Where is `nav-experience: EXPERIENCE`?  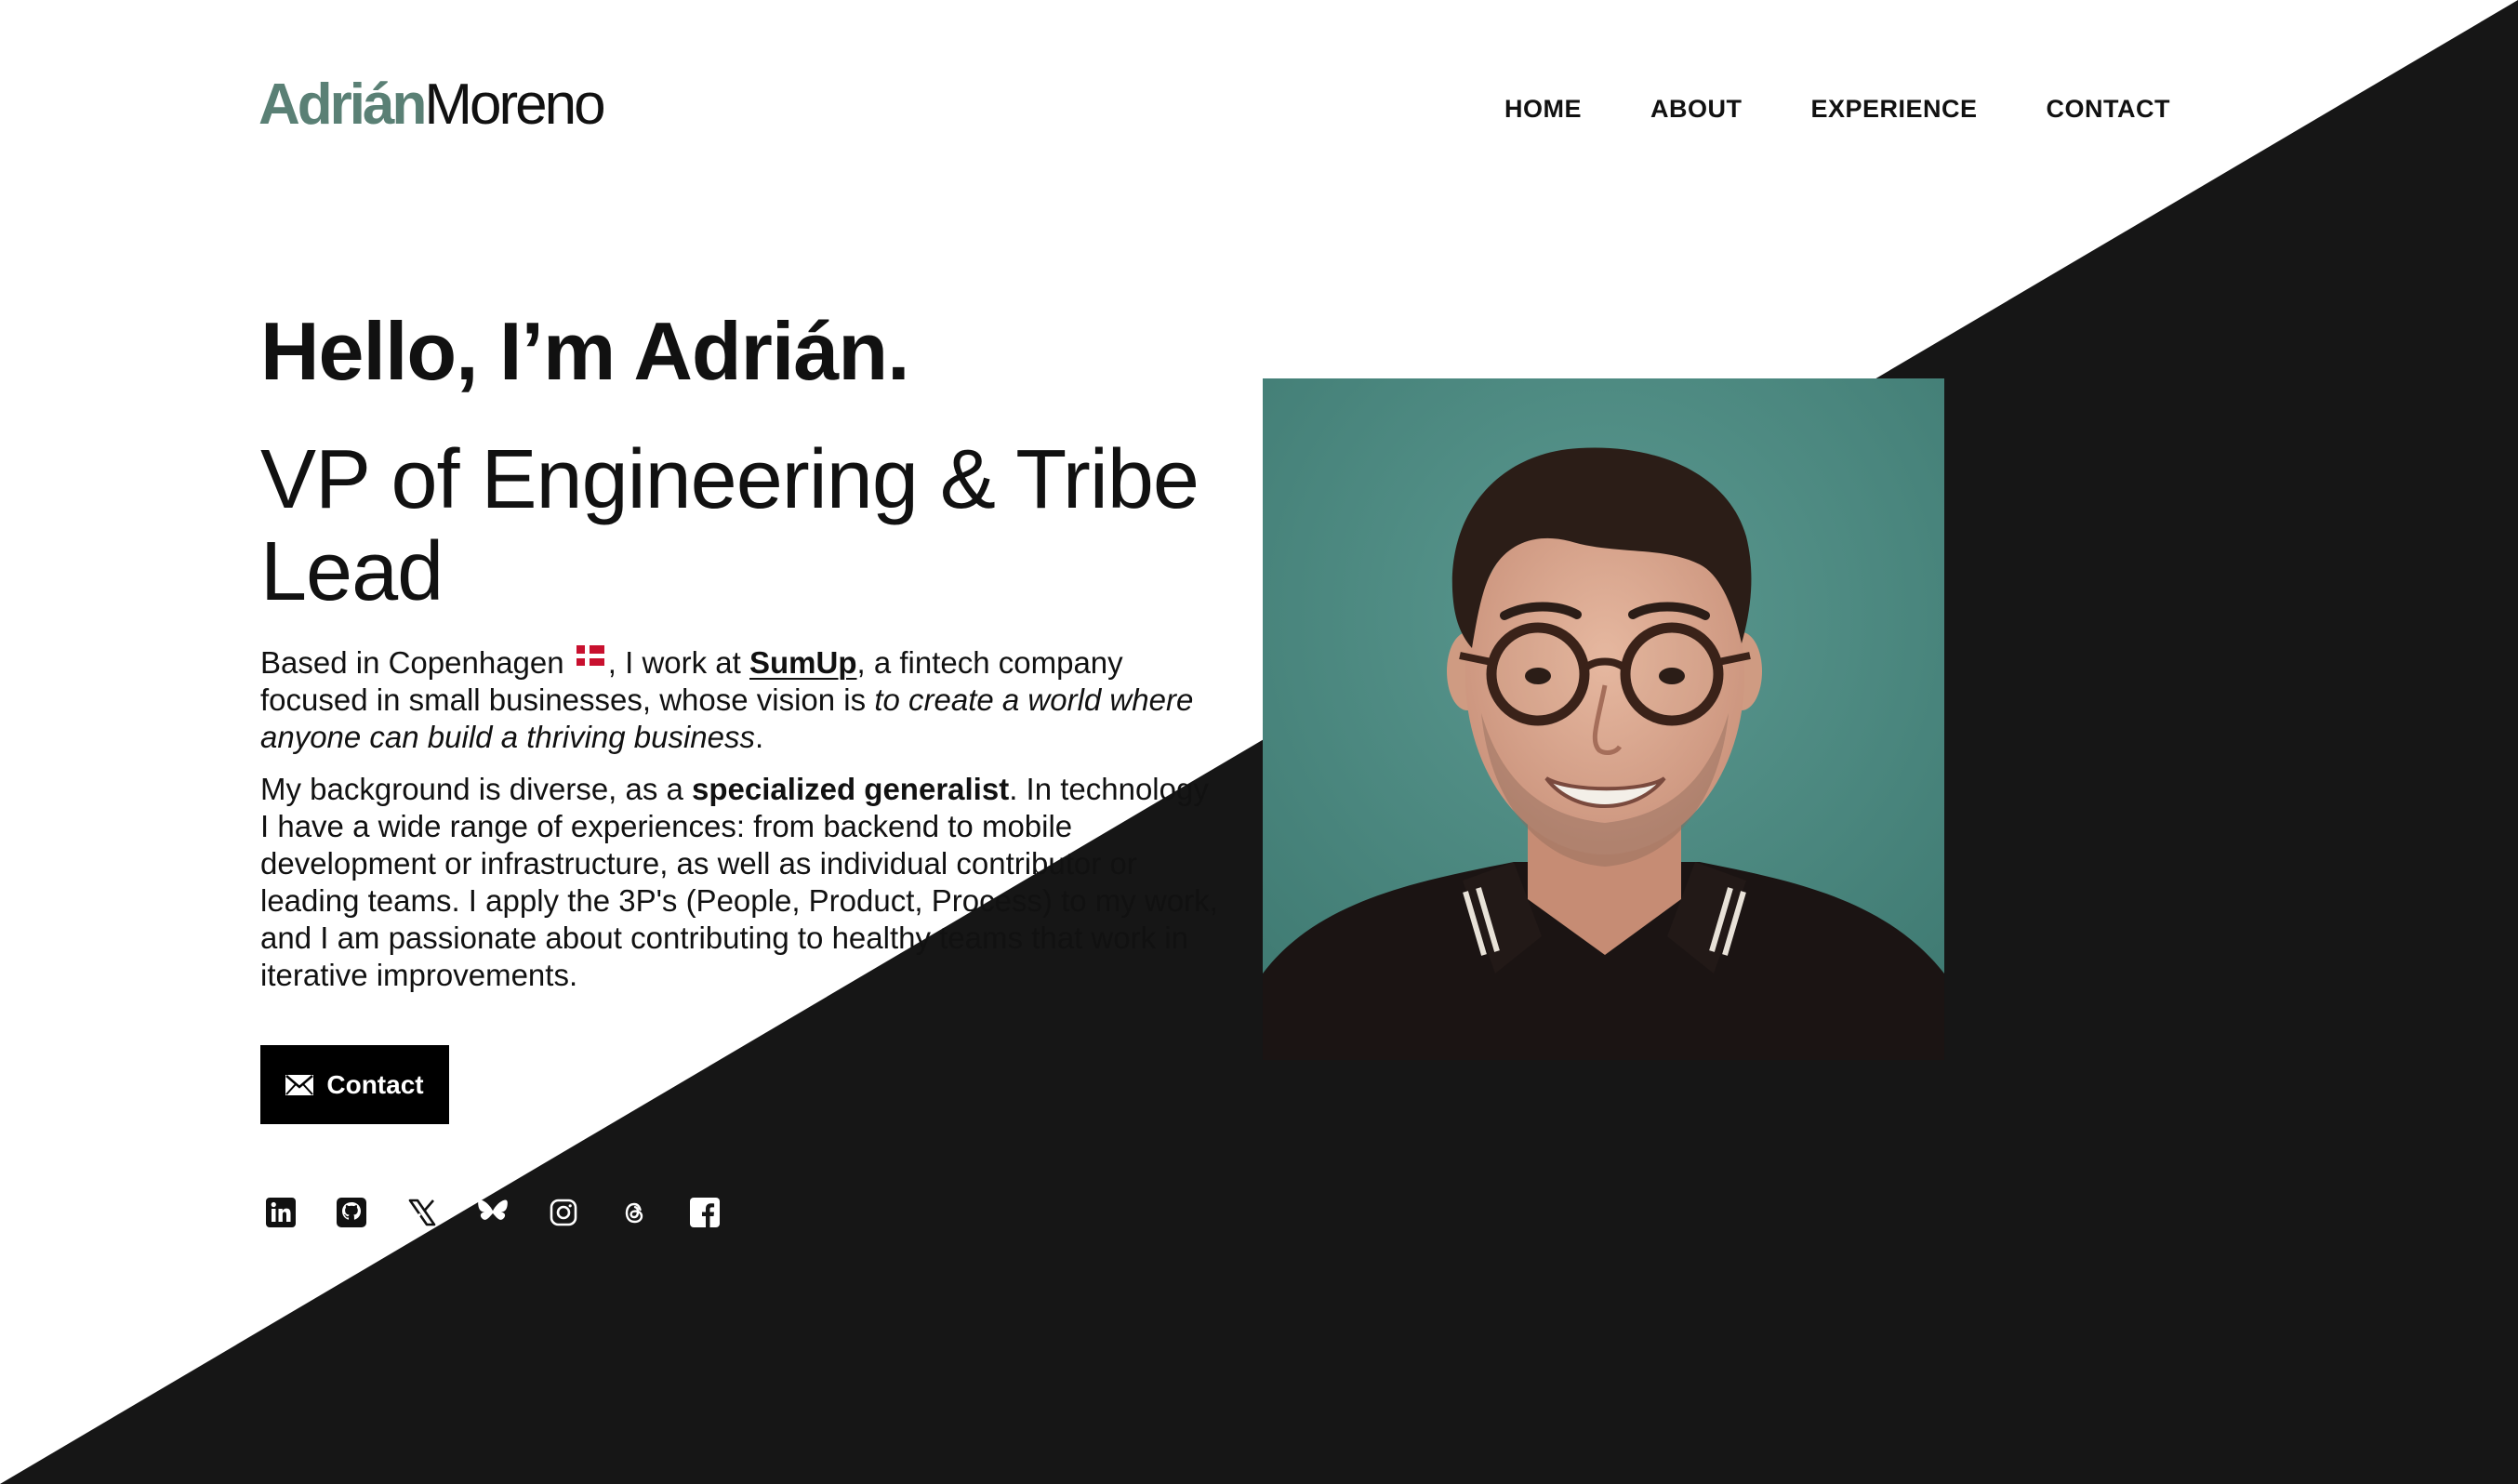
nav-experience: EXPERIENCE is located at coordinates (1893, 109).